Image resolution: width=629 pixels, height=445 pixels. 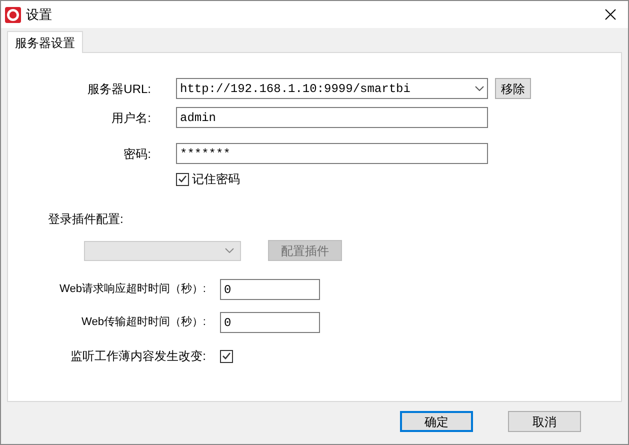 What do you see at coordinates (45, 42) in the screenshot?
I see `tab: 服务器设置` at bounding box center [45, 42].